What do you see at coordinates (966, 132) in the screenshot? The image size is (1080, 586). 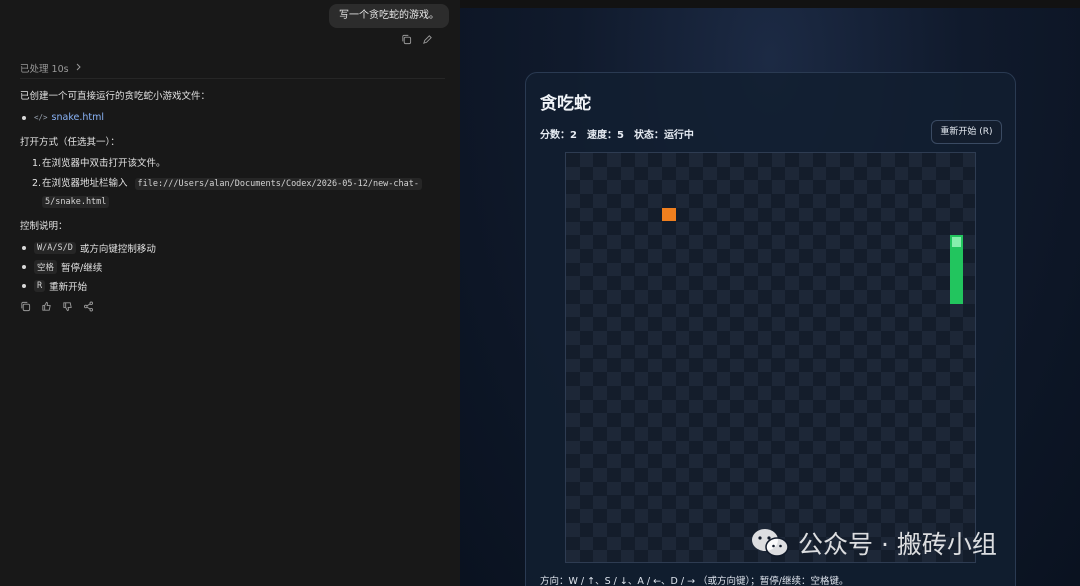 I see `restart-button: 重新开始 (R)` at bounding box center [966, 132].